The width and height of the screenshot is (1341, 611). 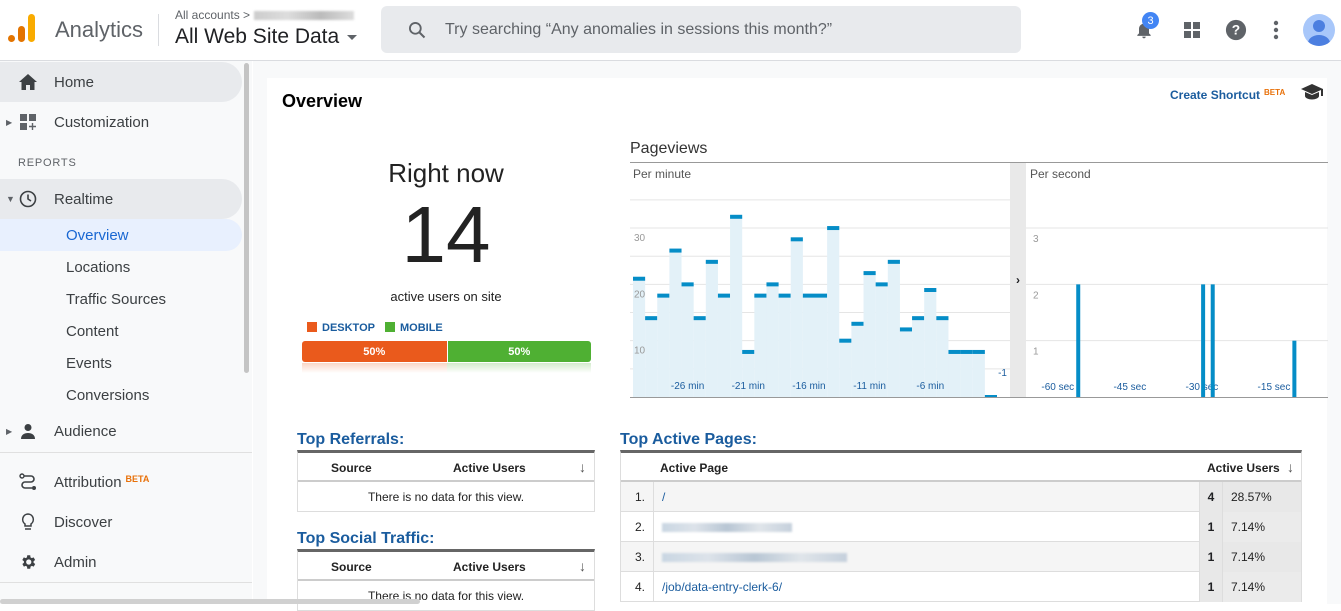 I want to click on mobile-segment: 50%, so click(x=518, y=351).